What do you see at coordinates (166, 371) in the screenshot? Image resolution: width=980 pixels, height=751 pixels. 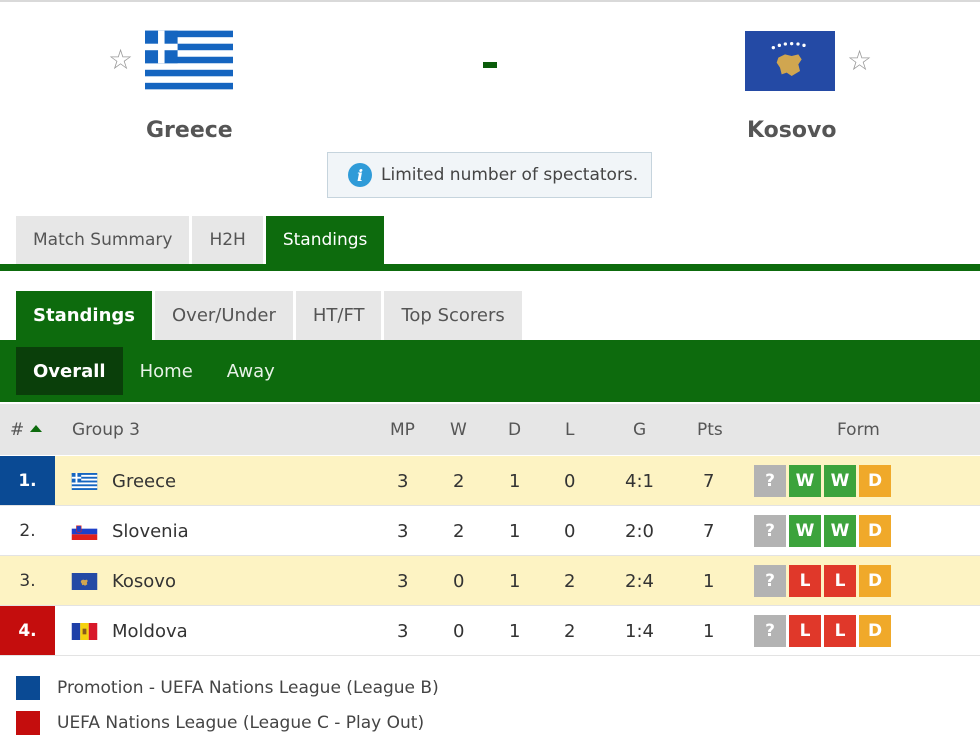 I see `filter-home: Home` at bounding box center [166, 371].